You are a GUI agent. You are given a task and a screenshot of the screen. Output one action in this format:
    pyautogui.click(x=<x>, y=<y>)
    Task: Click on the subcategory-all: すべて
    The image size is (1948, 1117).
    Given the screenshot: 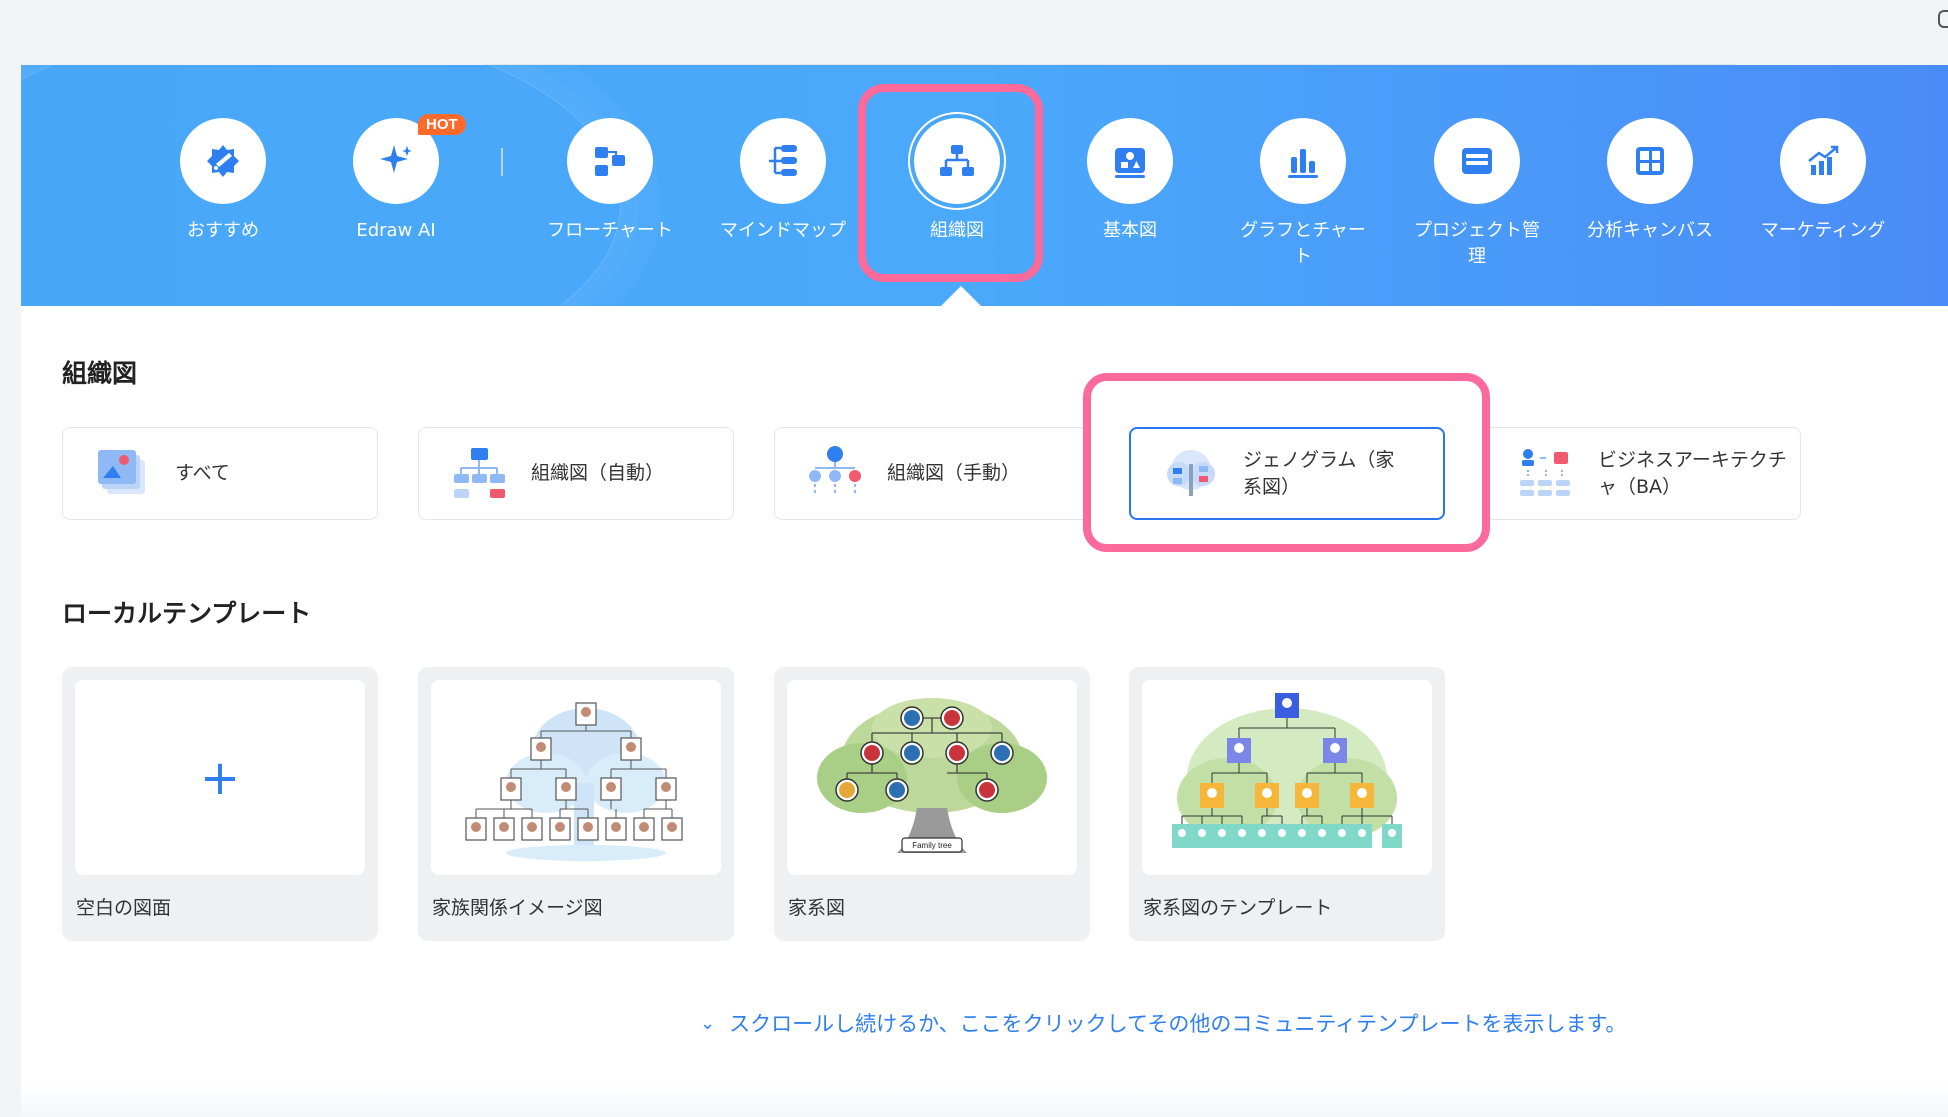 What is the action you would take?
    pyautogui.click(x=220, y=473)
    